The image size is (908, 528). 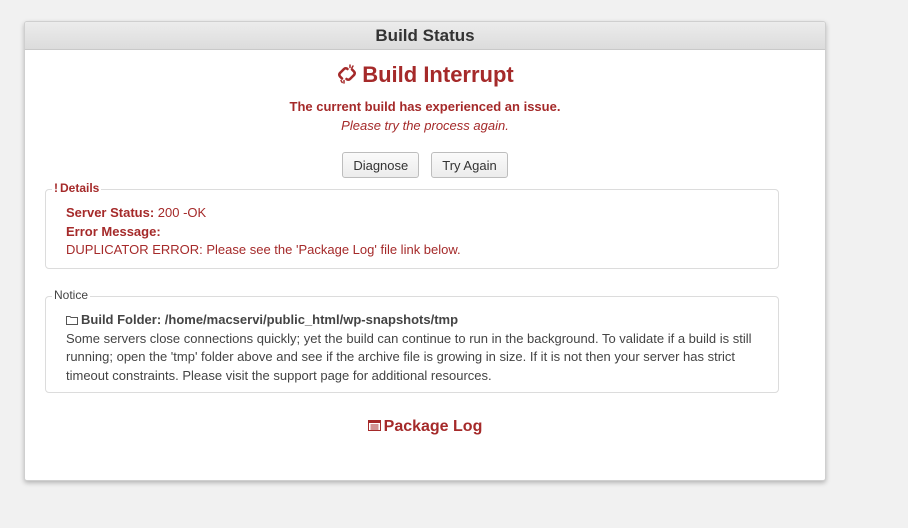 I want to click on notice-legend: Notice, so click(x=71, y=295).